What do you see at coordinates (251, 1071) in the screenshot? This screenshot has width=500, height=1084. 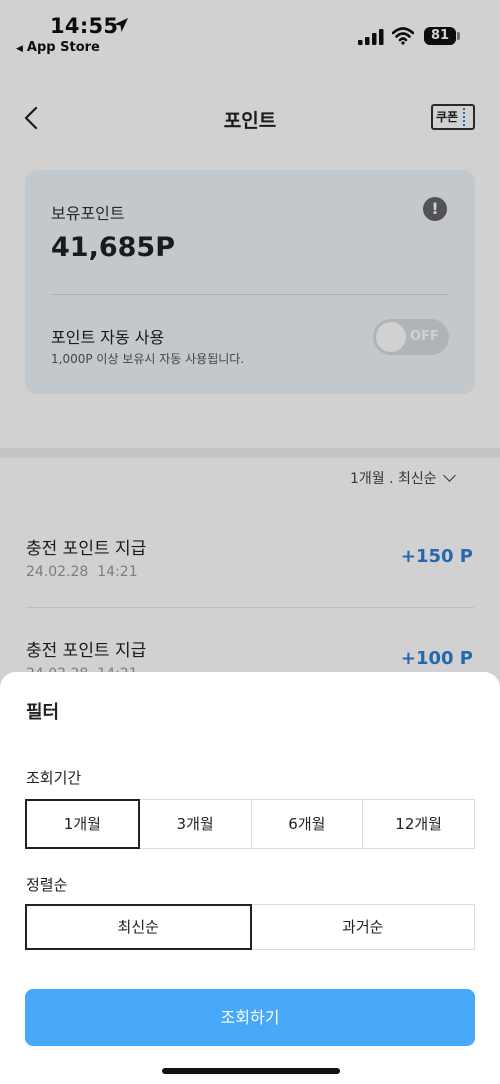 I see `home-indicator` at bounding box center [251, 1071].